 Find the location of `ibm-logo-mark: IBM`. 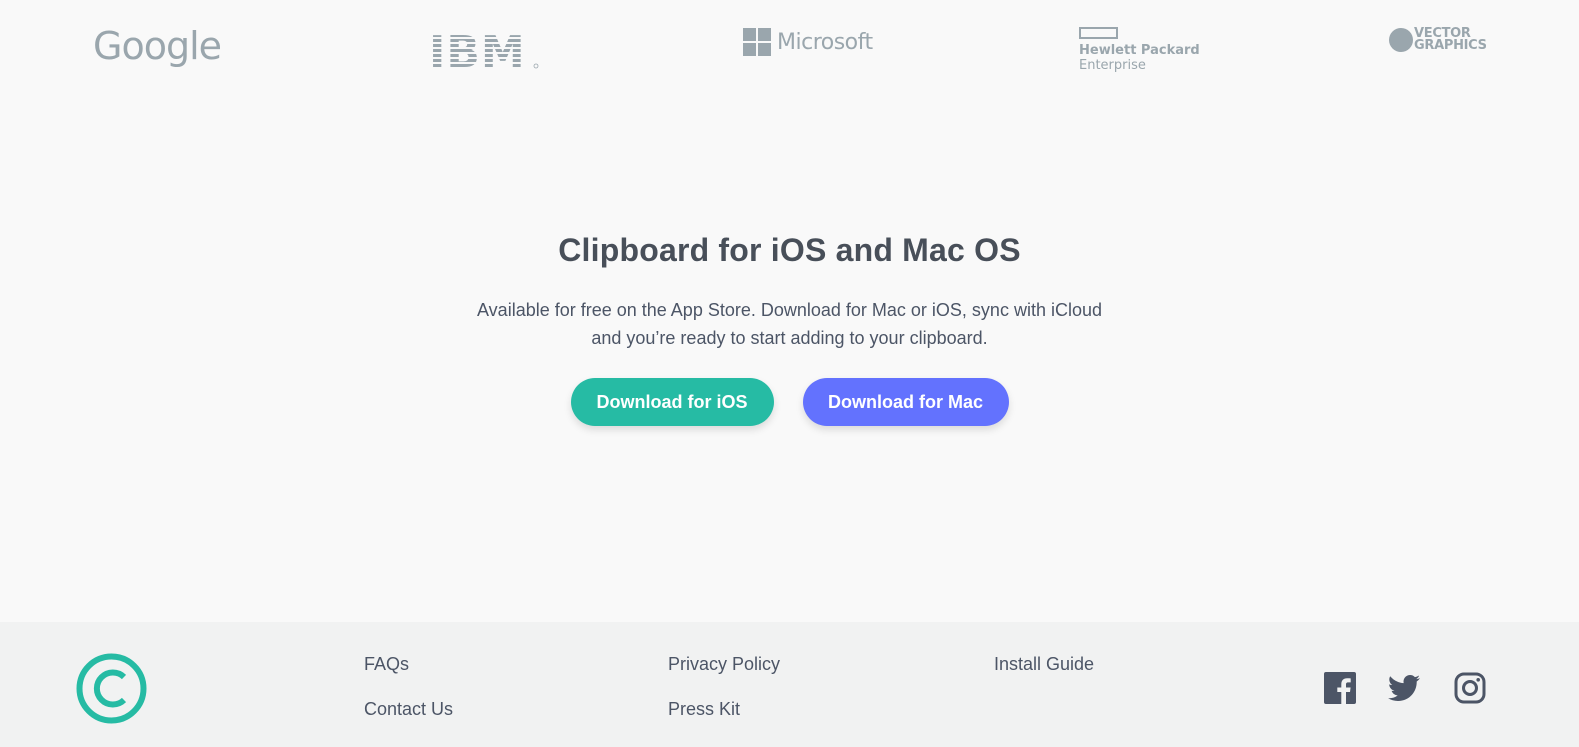

ibm-logo-mark: IBM is located at coordinates (484, 49).